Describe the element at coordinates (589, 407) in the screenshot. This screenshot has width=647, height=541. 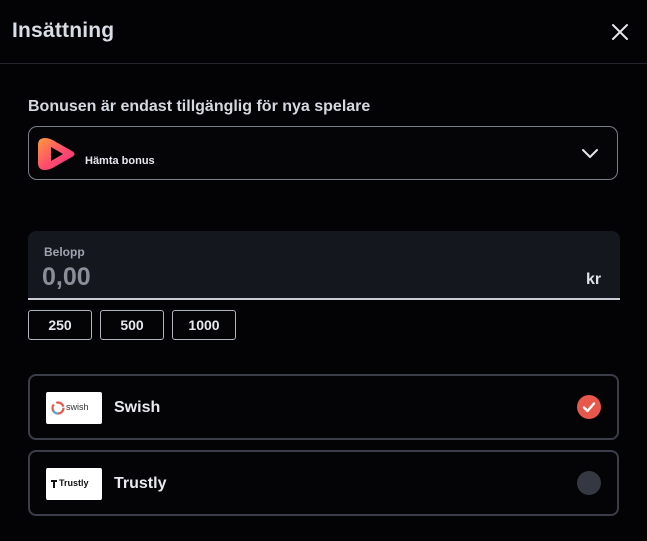
I see `selected-check-icon` at that location.